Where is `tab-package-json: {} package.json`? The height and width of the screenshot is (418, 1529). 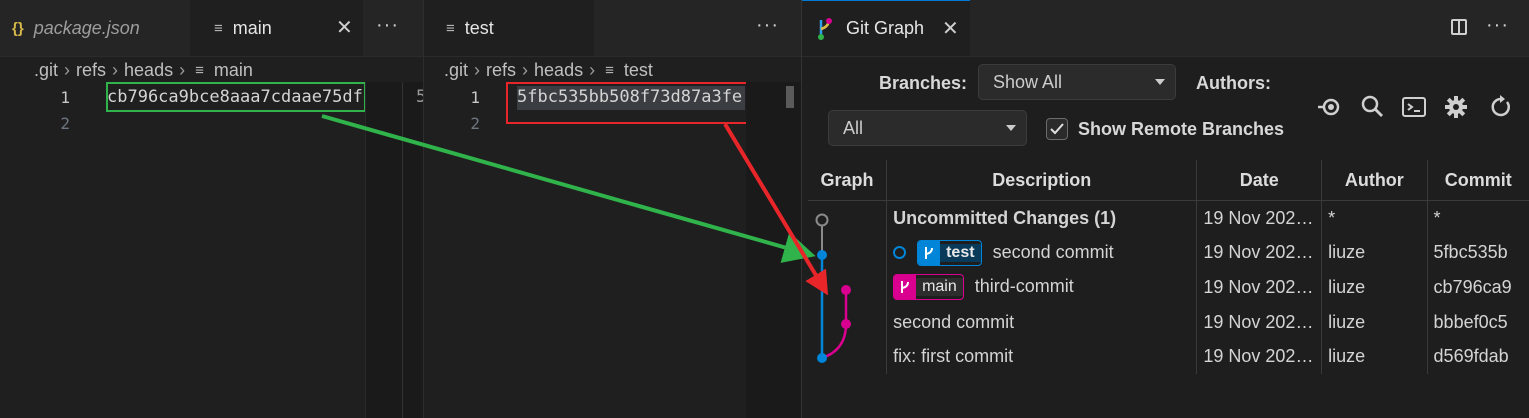
tab-package-json: {} package.json is located at coordinates (95, 28).